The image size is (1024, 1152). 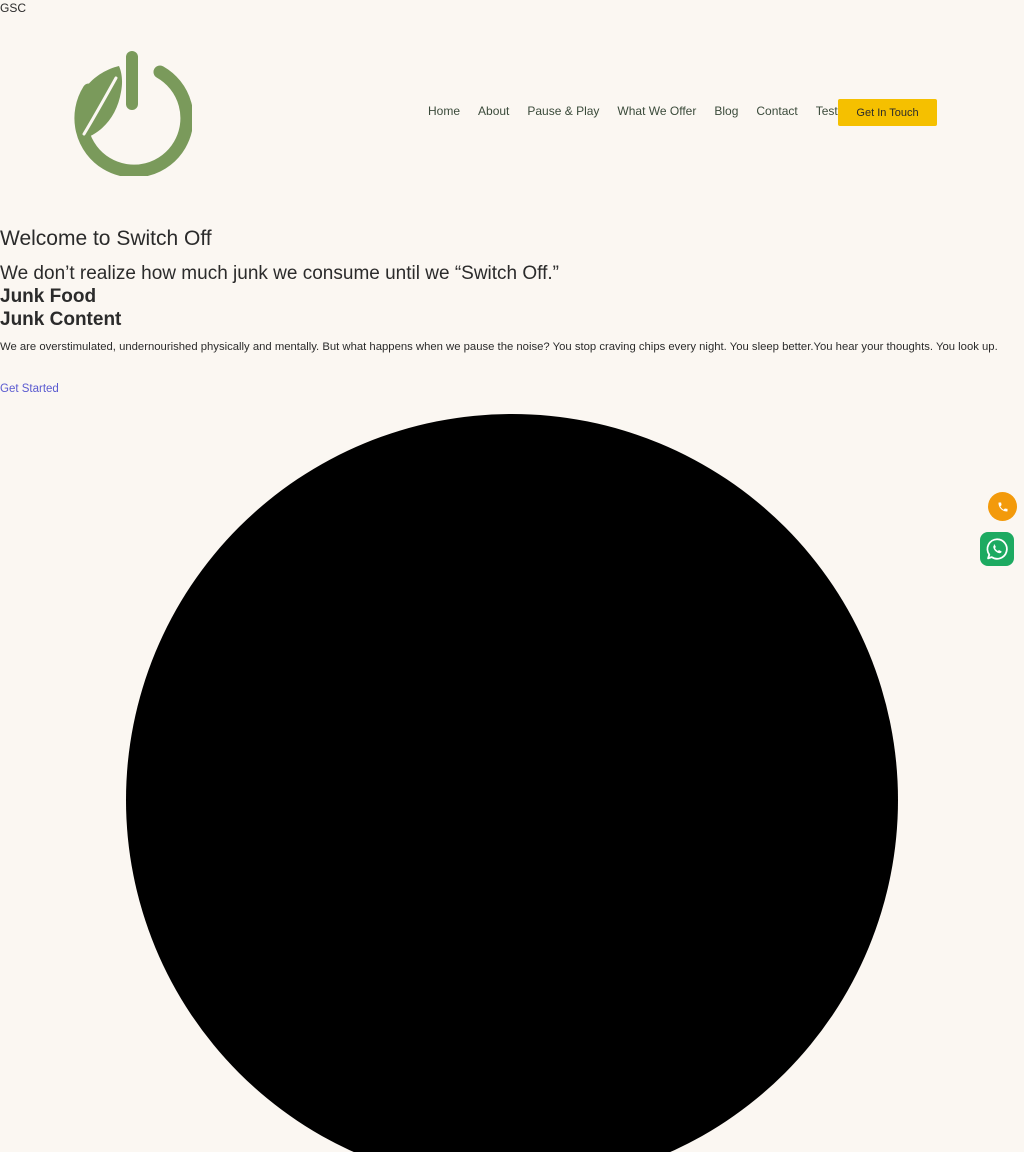 What do you see at coordinates (726, 111) in the screenshot?
I see `nav-blog: Blog` at bounding box center [726, 111].